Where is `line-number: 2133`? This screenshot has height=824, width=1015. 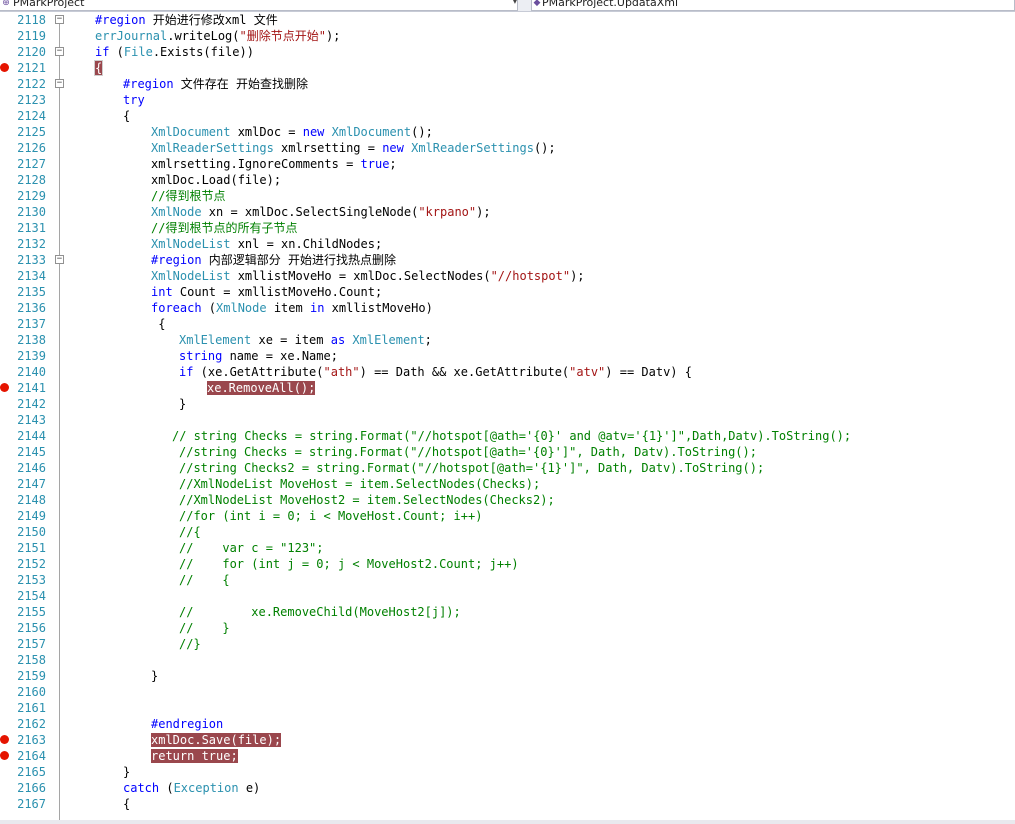 line-number: 2133 is located at coordinates (31, 260).